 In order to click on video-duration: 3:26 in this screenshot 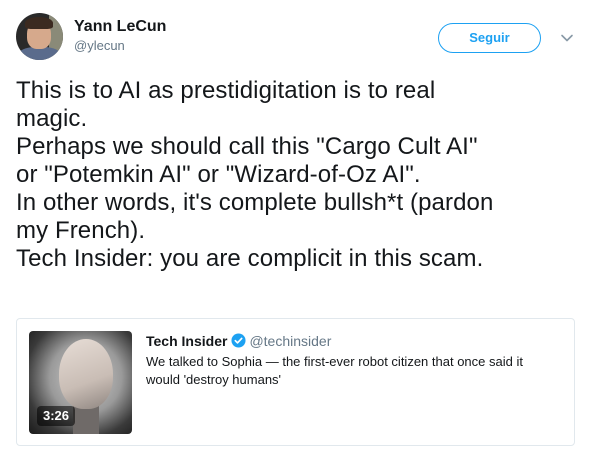, I will do `click(56, 416)`.